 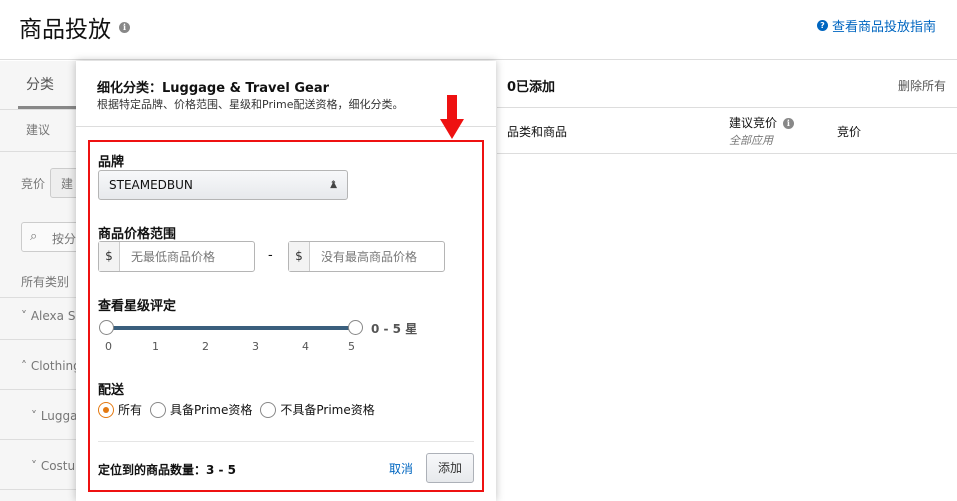 I want to click on search-icon: ⌕, so click(x=34, y=236).